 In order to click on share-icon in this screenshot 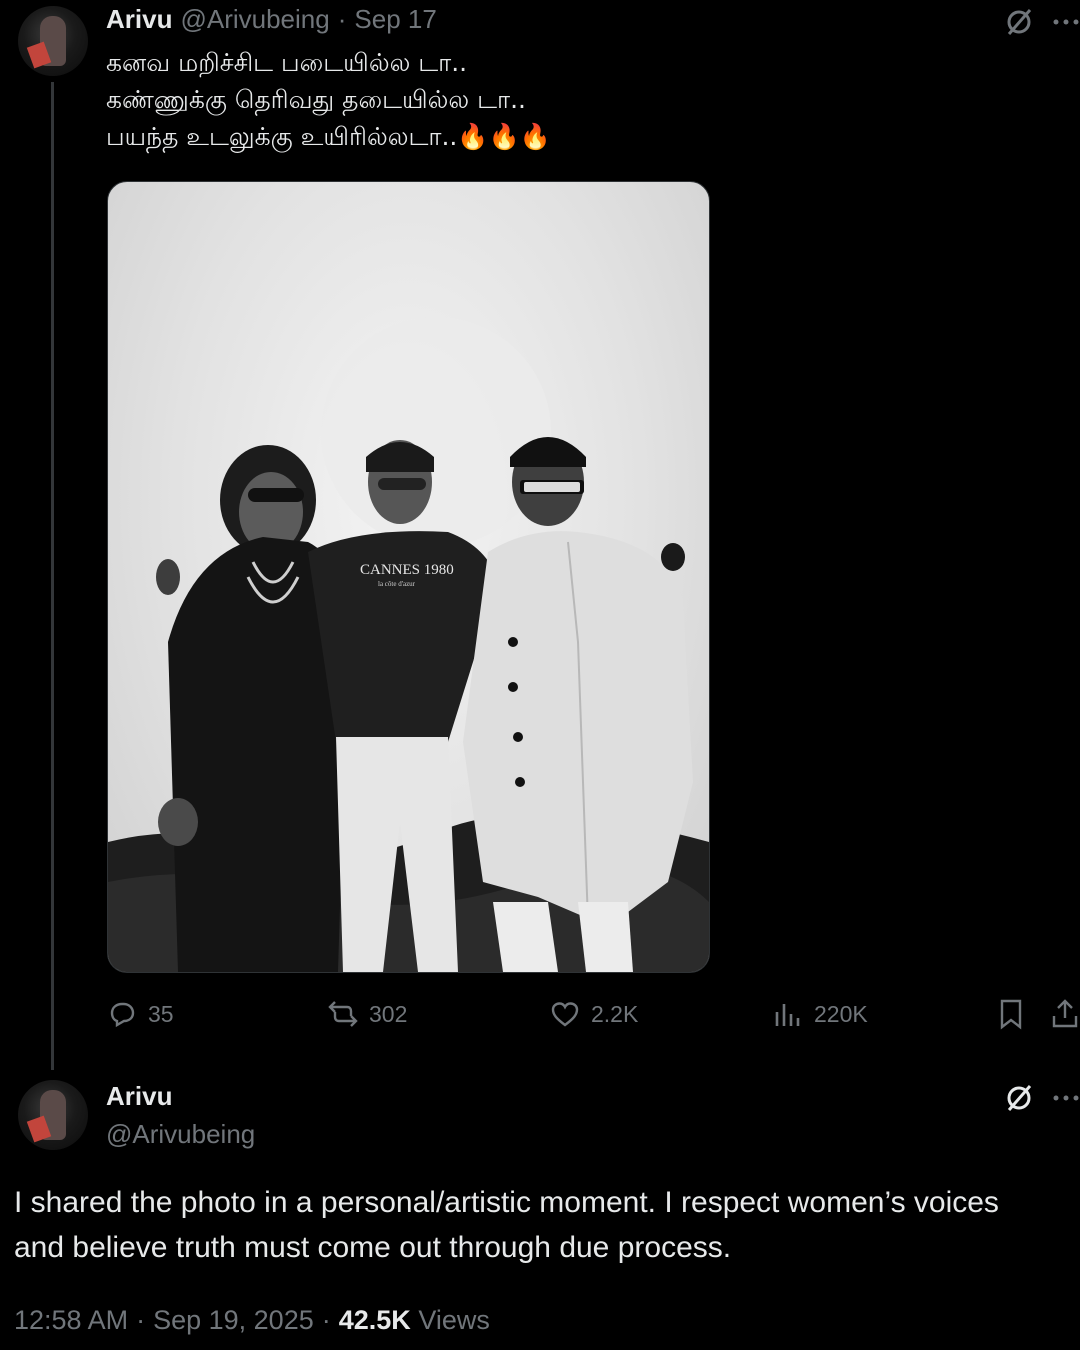, I will do `click(1065, 1016)`.